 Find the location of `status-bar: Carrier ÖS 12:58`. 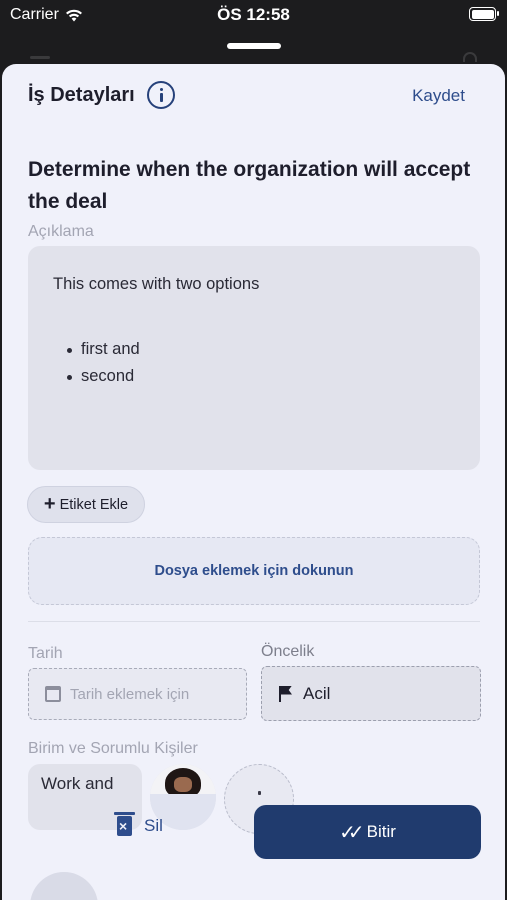

status-bar: Carrier ÖS 12:58 is located at coordinates (253, 16).